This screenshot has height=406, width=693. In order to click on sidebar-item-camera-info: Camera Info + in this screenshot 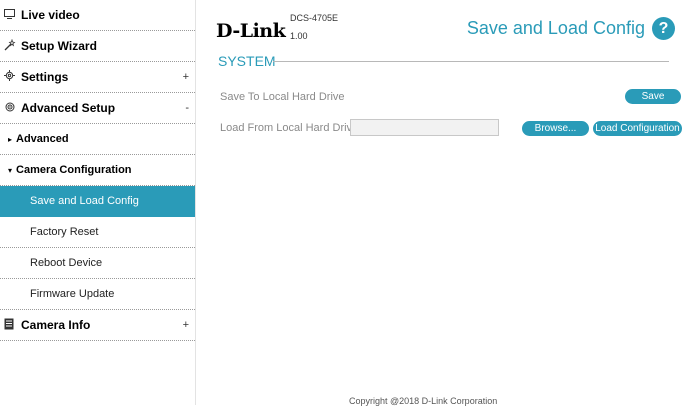, I will do `click(97, 325)`.